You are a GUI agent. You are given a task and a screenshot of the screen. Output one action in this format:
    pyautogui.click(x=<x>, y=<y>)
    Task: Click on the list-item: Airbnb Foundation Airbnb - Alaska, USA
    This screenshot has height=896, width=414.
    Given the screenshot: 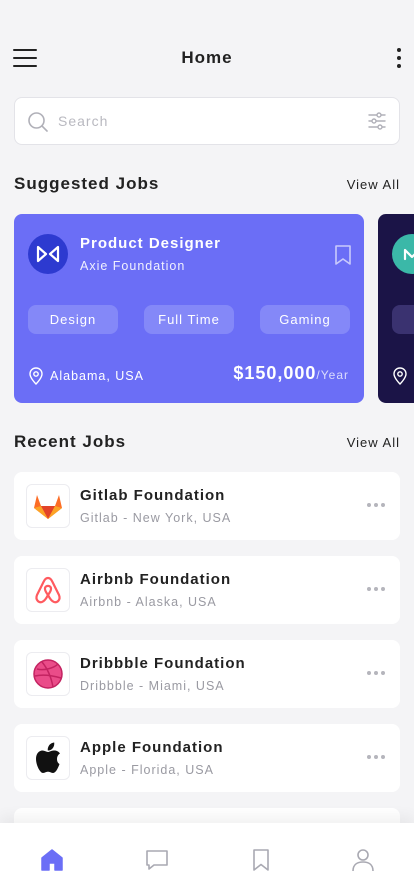 What is the action you would take?
    pyautogui.click(x=207, y=590)
    